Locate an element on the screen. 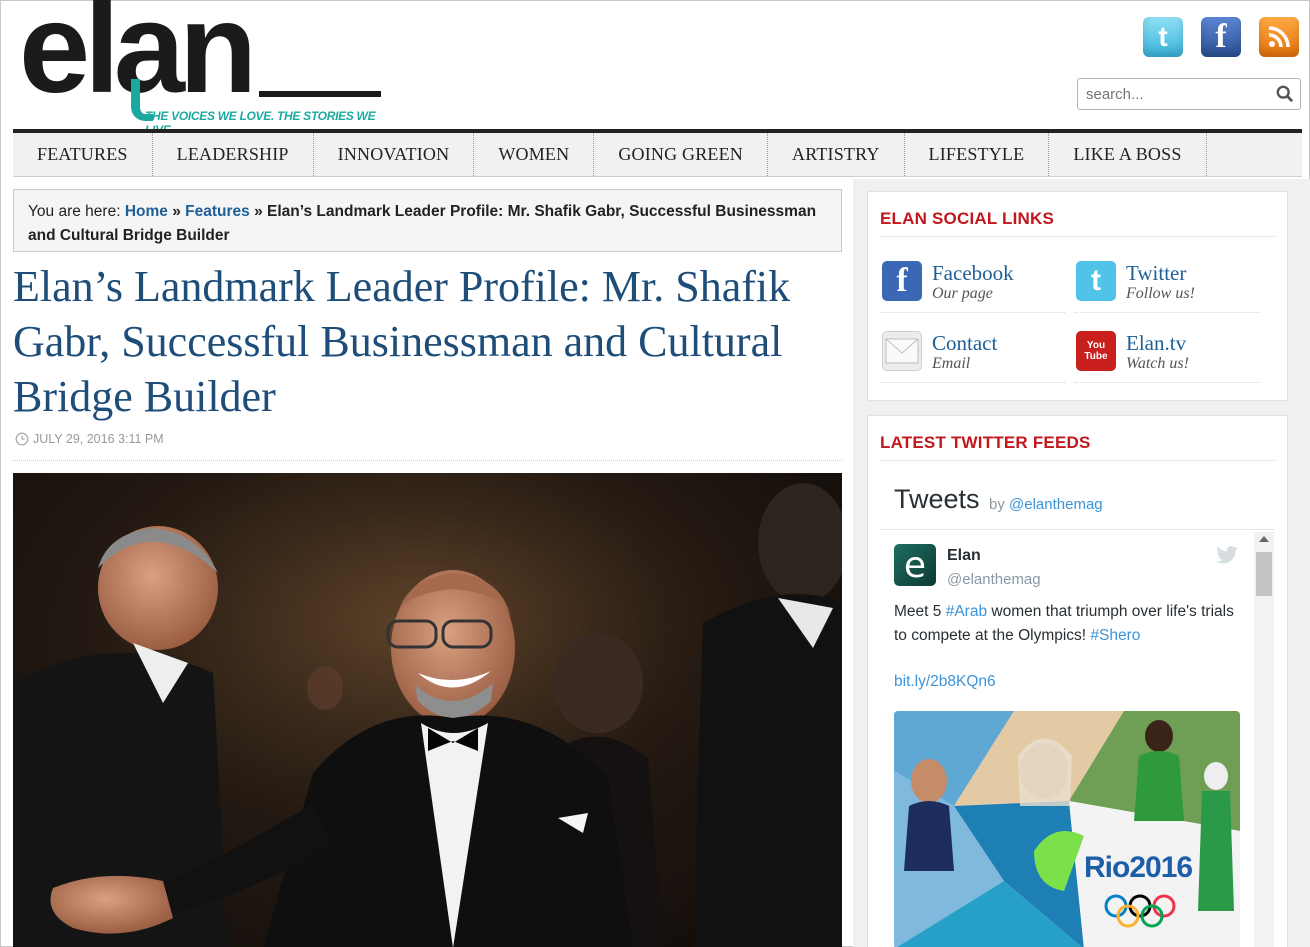 Image resolution: width=1310 pixels, height=947 pixels. envelope-glyph is located at coordinates (902, 351).